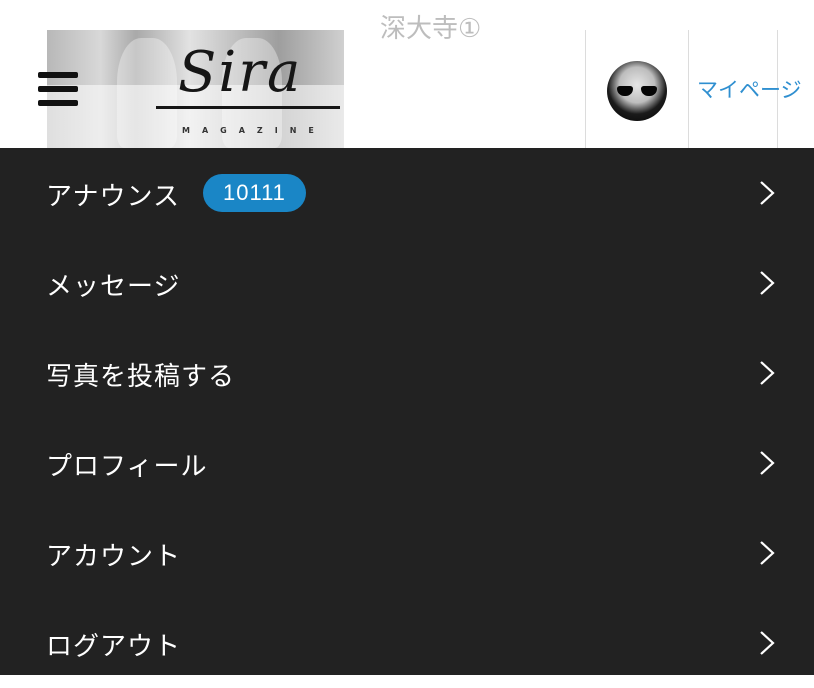 This screenshot has width=814, height=688. What do you see at coordinates (407, 373) in the screenshot?
I see `menu-item-post-photo: 写真を投稿する` at bounding box center [407, 373].